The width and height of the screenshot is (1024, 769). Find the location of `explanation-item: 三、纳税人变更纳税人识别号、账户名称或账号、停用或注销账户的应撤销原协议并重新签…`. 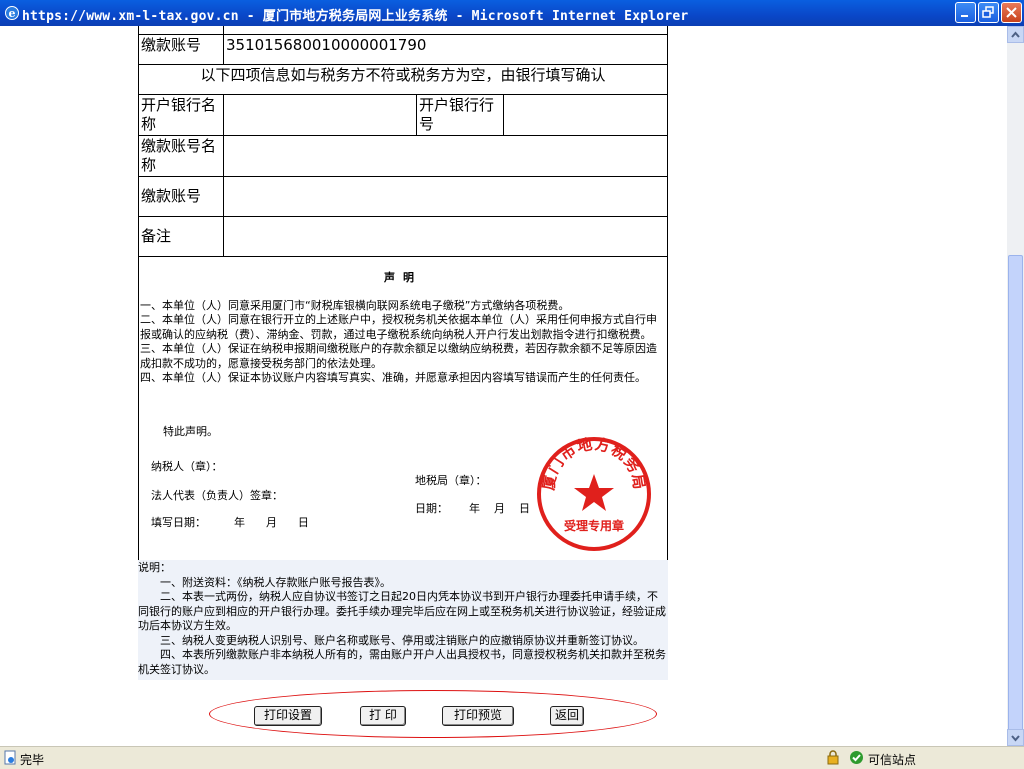

explanation-item: 三、纳税人变更纳税人识别号、账户名称或账号、停用或注销账户的应撤销原协议并重新签… is located at coordinates (402, 640).